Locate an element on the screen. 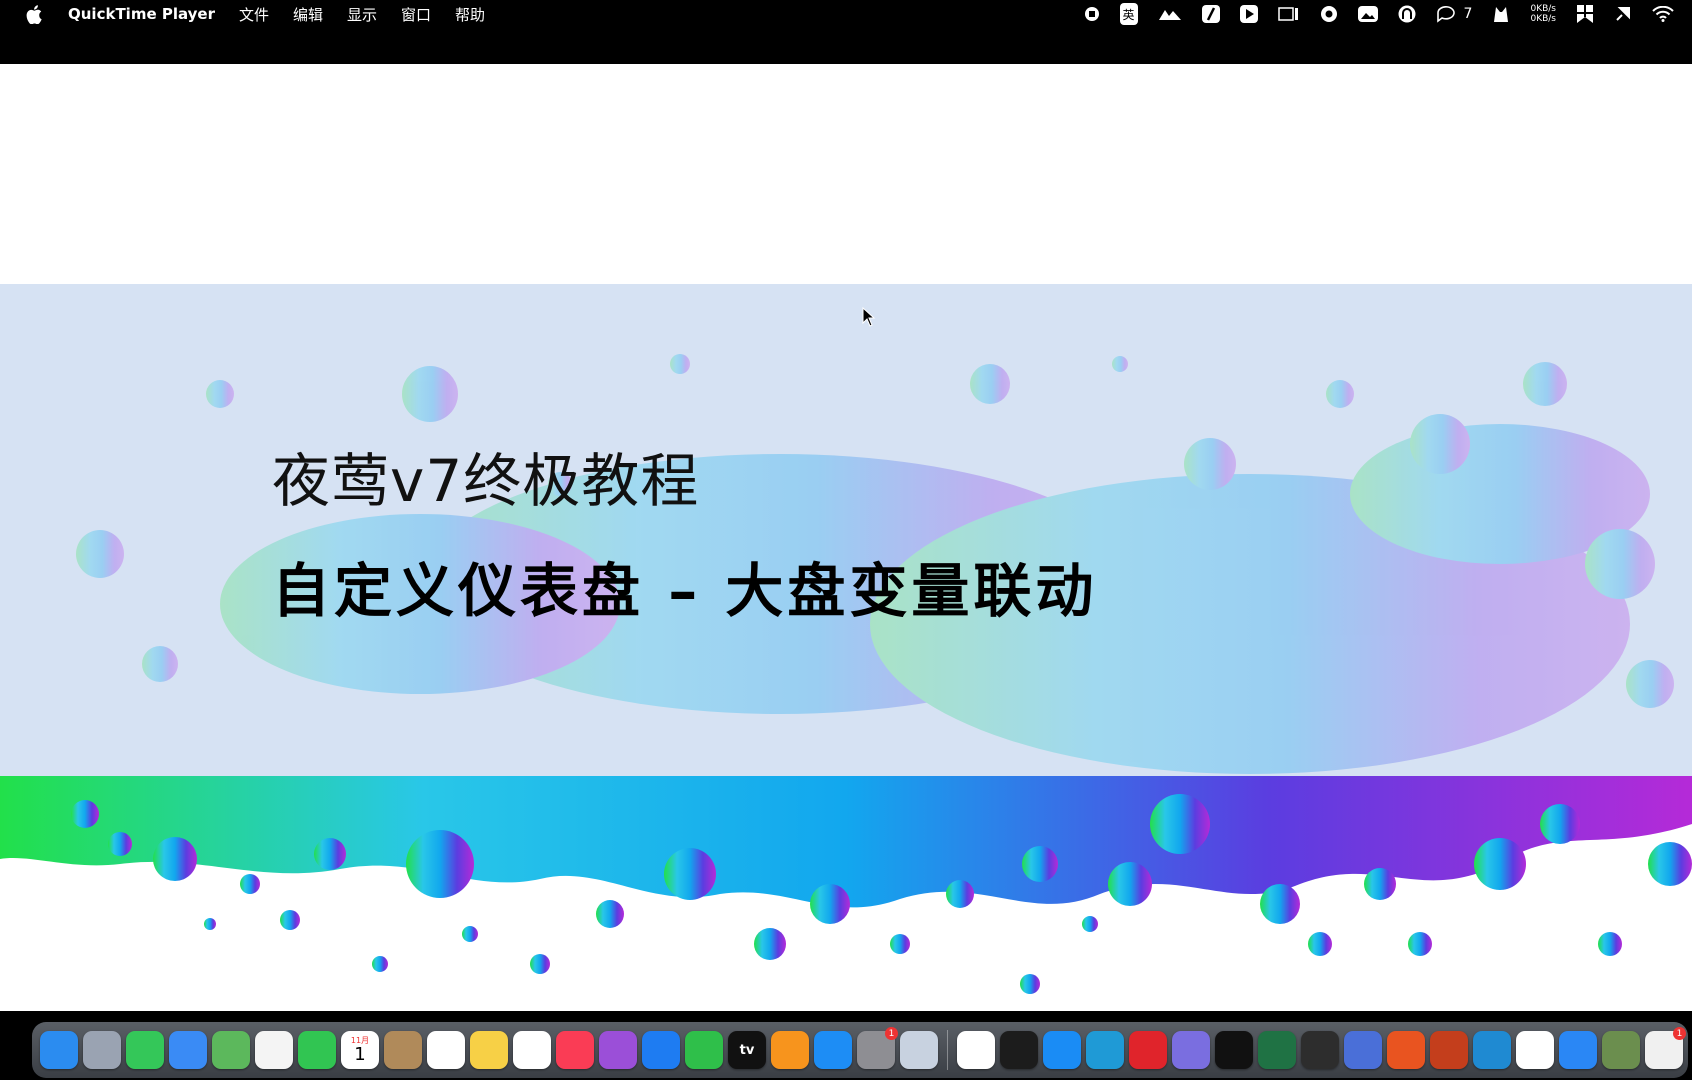  green-app-icon is located at coordinates (1234, 1050).